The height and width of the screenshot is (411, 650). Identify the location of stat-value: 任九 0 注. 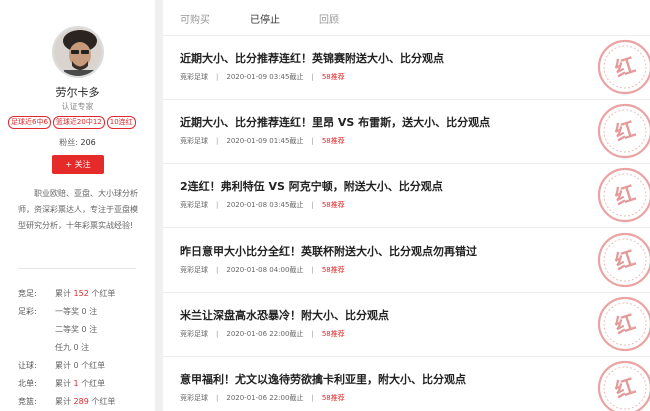
(72, 347).